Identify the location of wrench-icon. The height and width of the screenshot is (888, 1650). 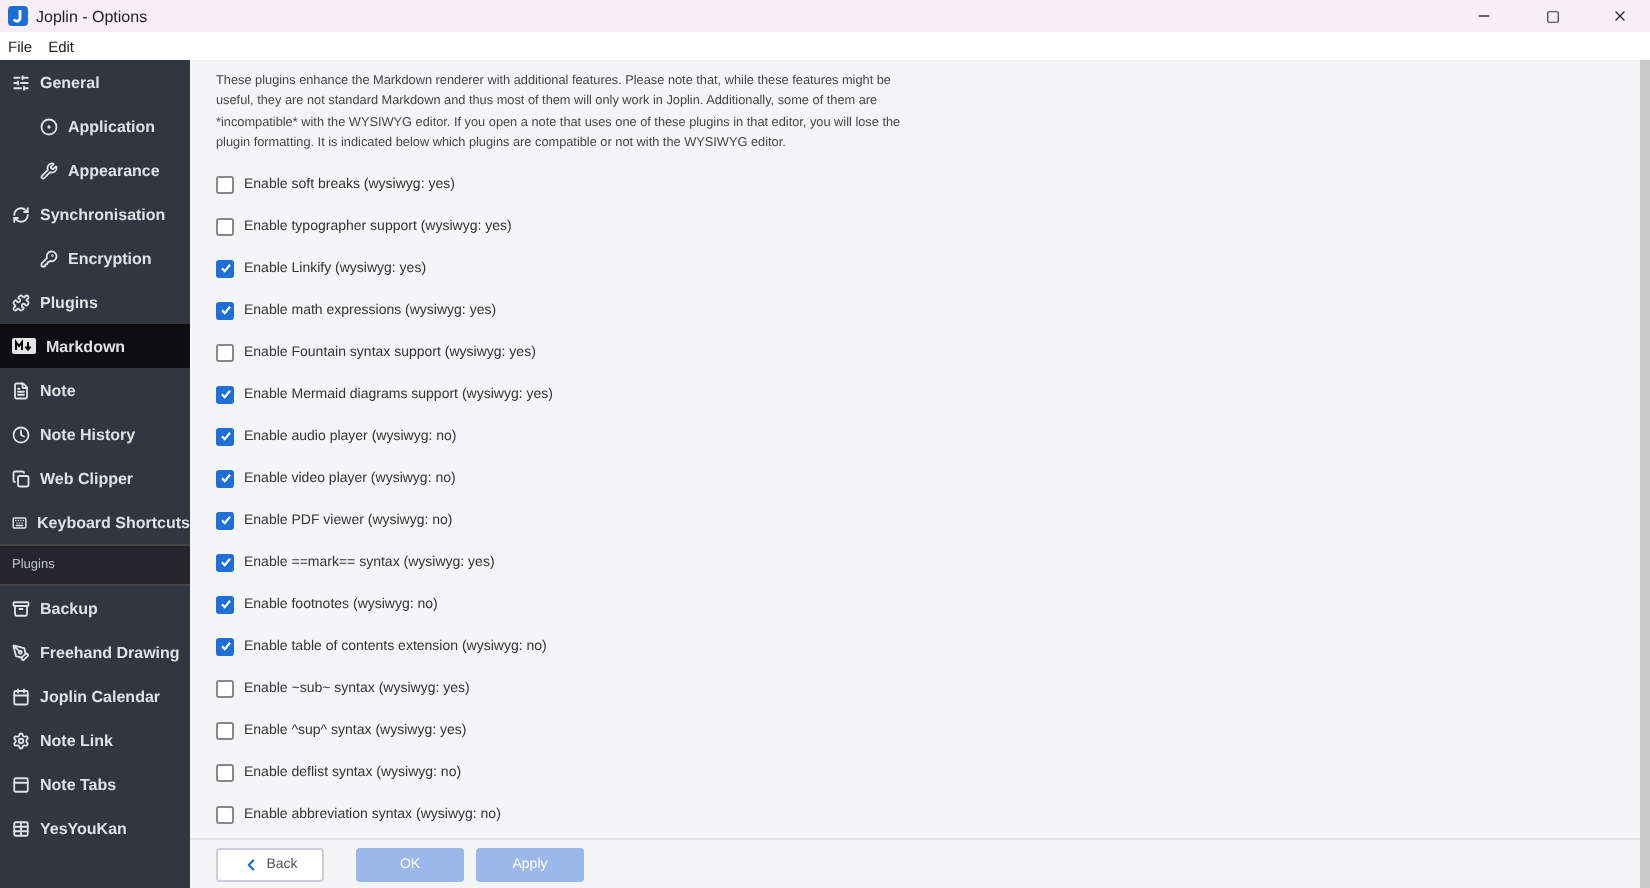
(49, 170).